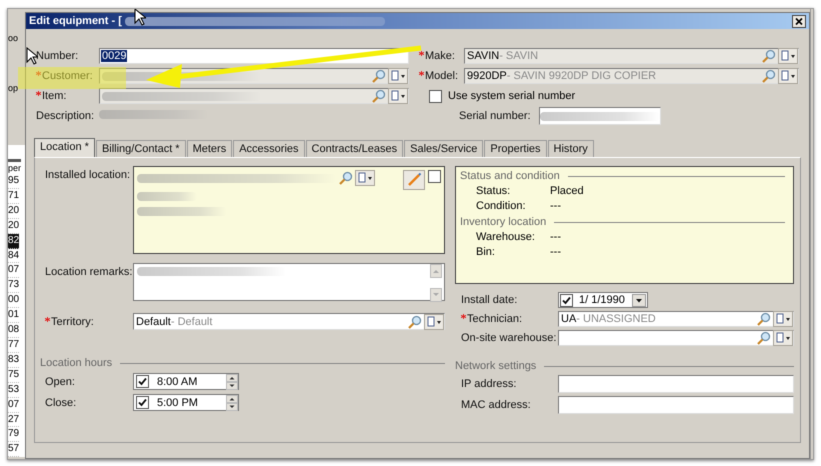  I want to click on table-cell: 27, so click(14, 420).